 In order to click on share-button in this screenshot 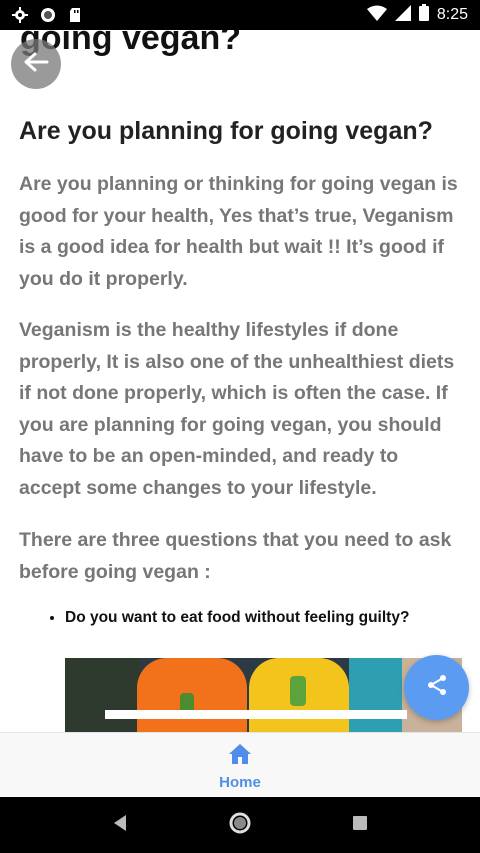, I will do `click(436, 687)`.